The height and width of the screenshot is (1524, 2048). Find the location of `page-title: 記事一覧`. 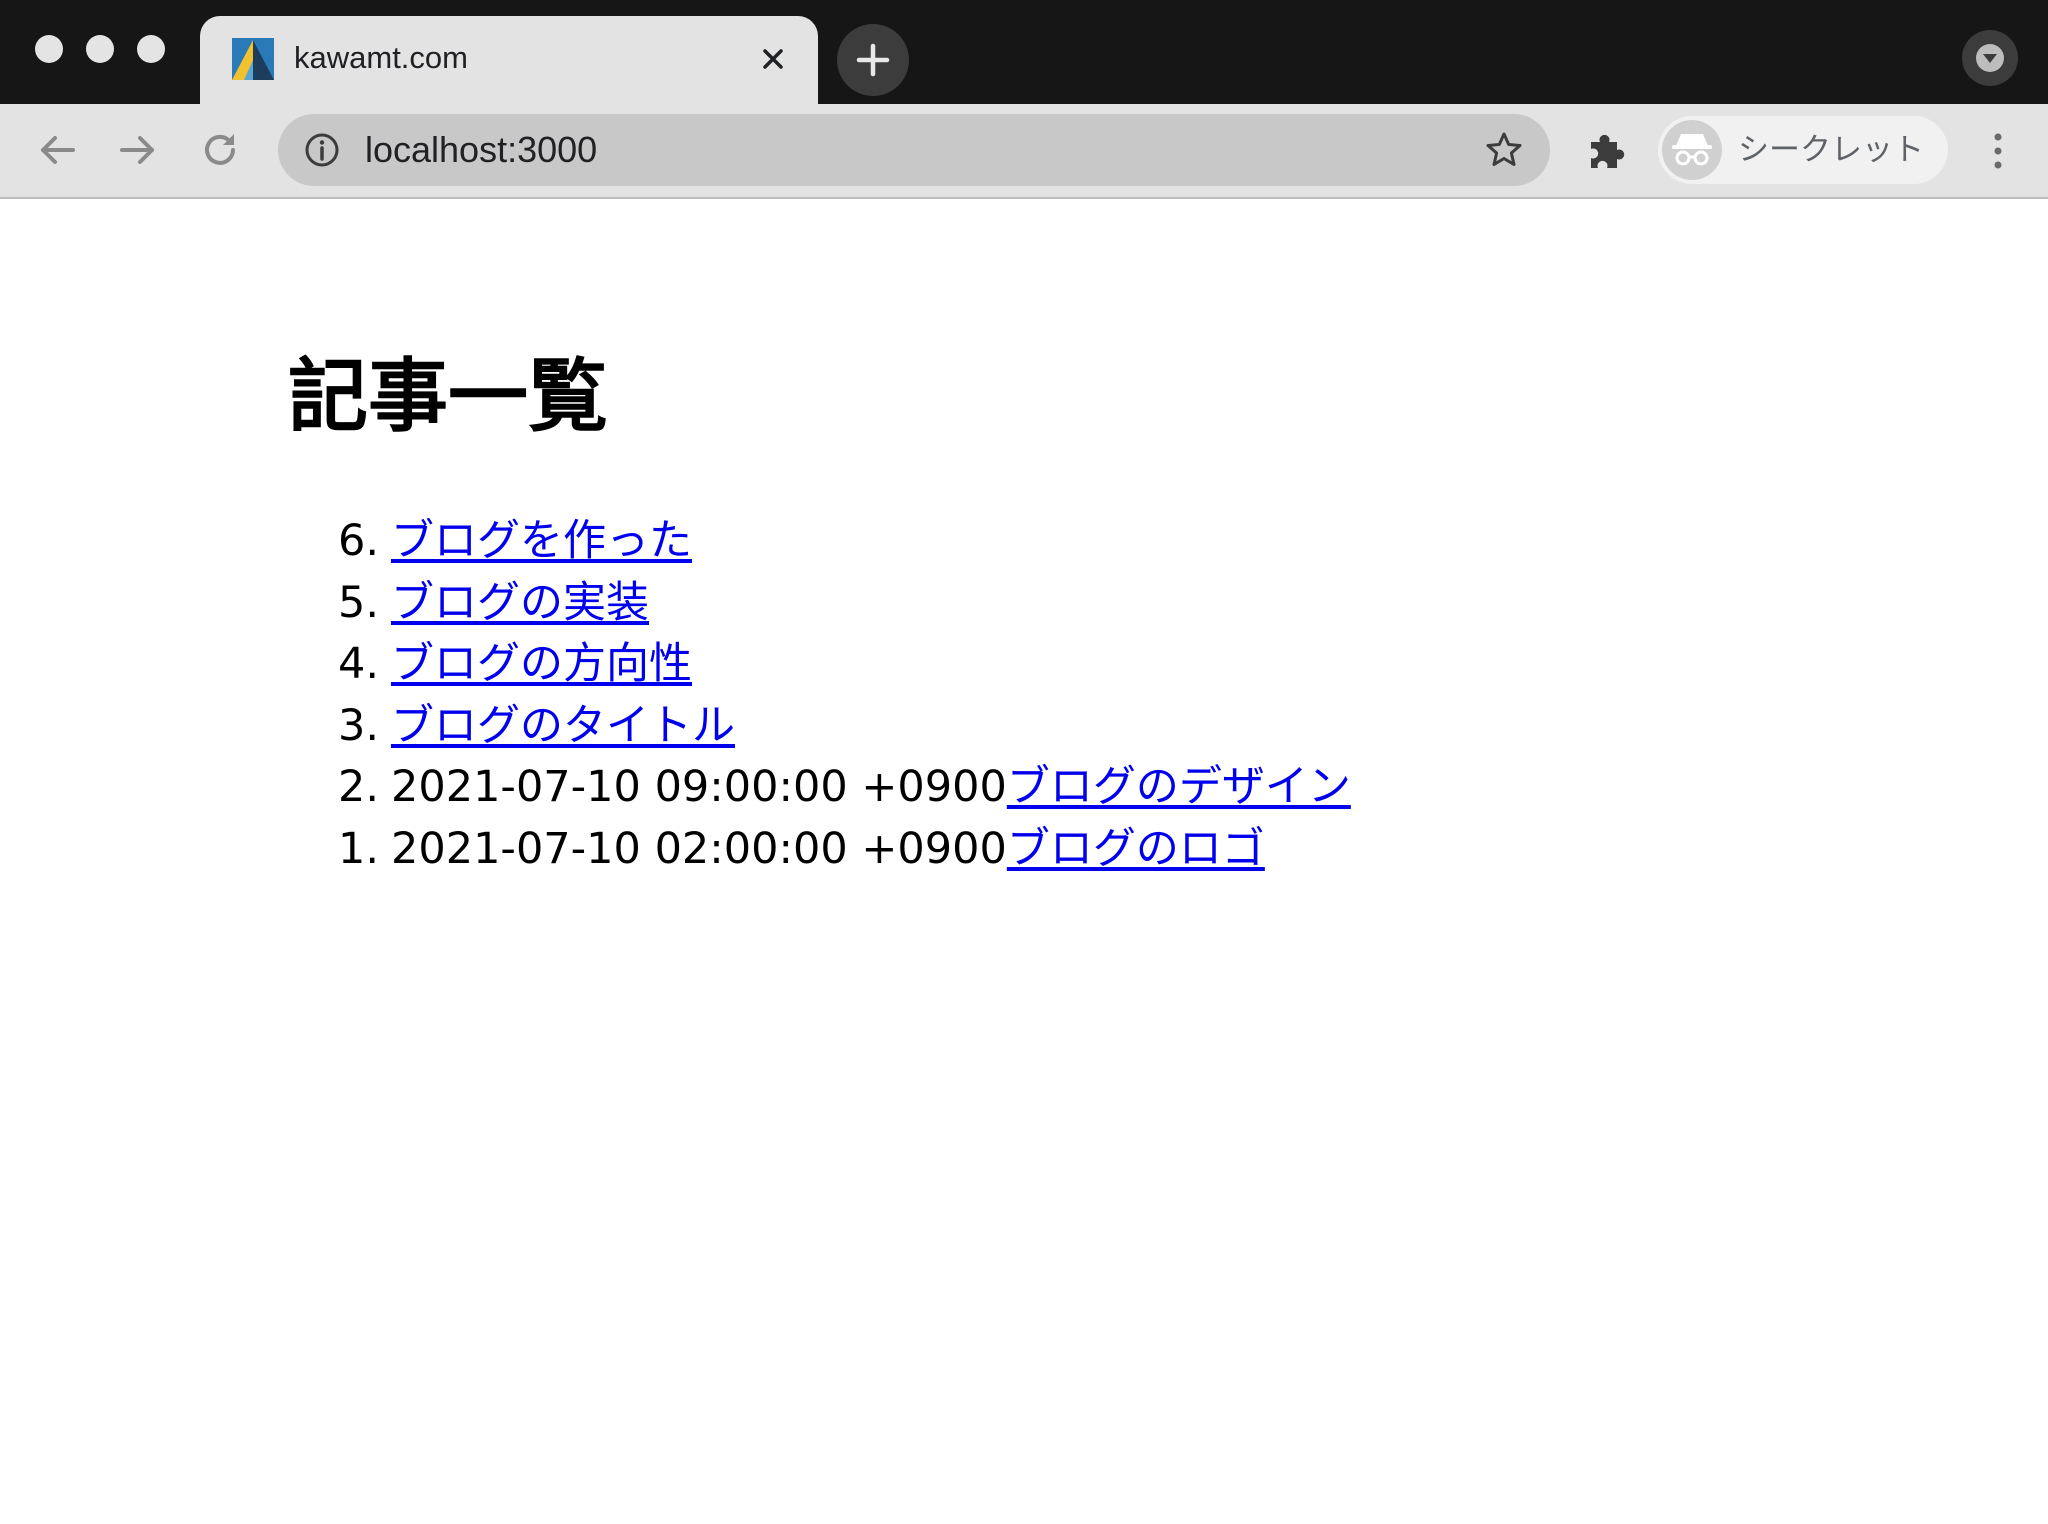

page-title: 記事一覧 is located at coordinates (448, 396).